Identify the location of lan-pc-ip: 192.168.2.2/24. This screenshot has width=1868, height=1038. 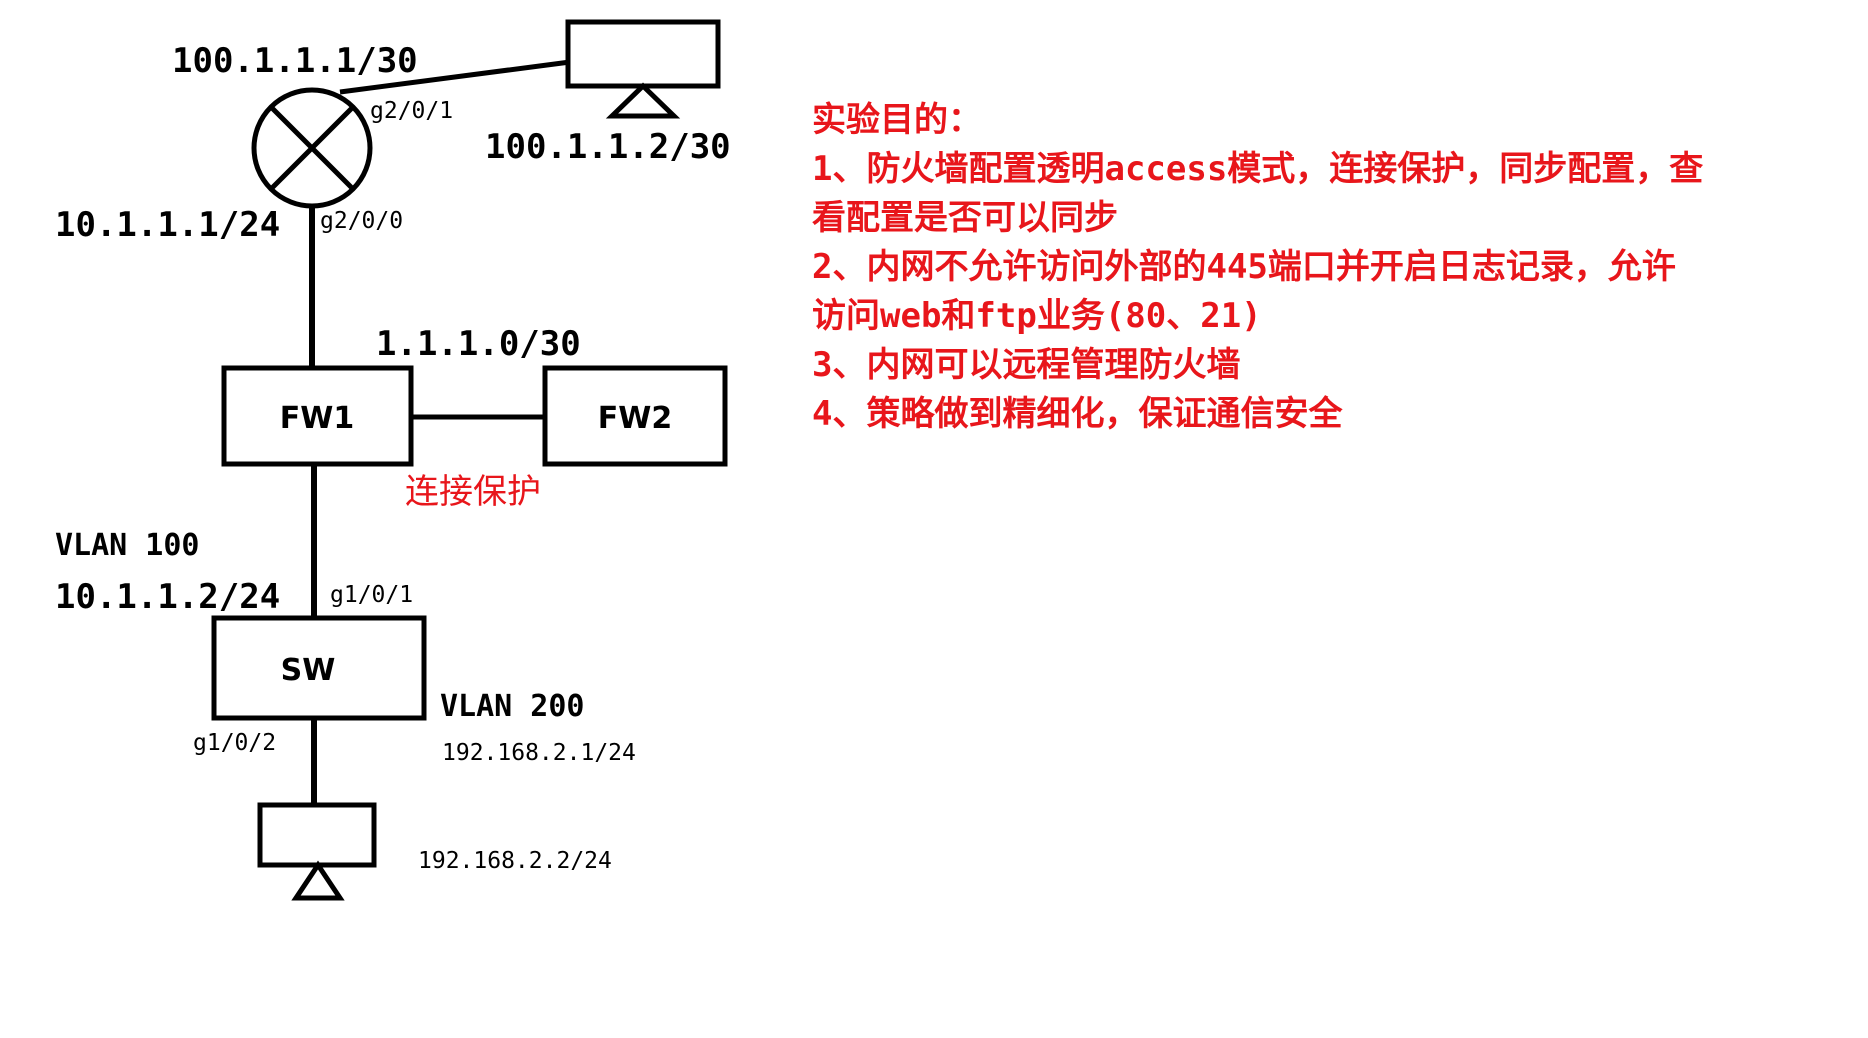
(515, 861).